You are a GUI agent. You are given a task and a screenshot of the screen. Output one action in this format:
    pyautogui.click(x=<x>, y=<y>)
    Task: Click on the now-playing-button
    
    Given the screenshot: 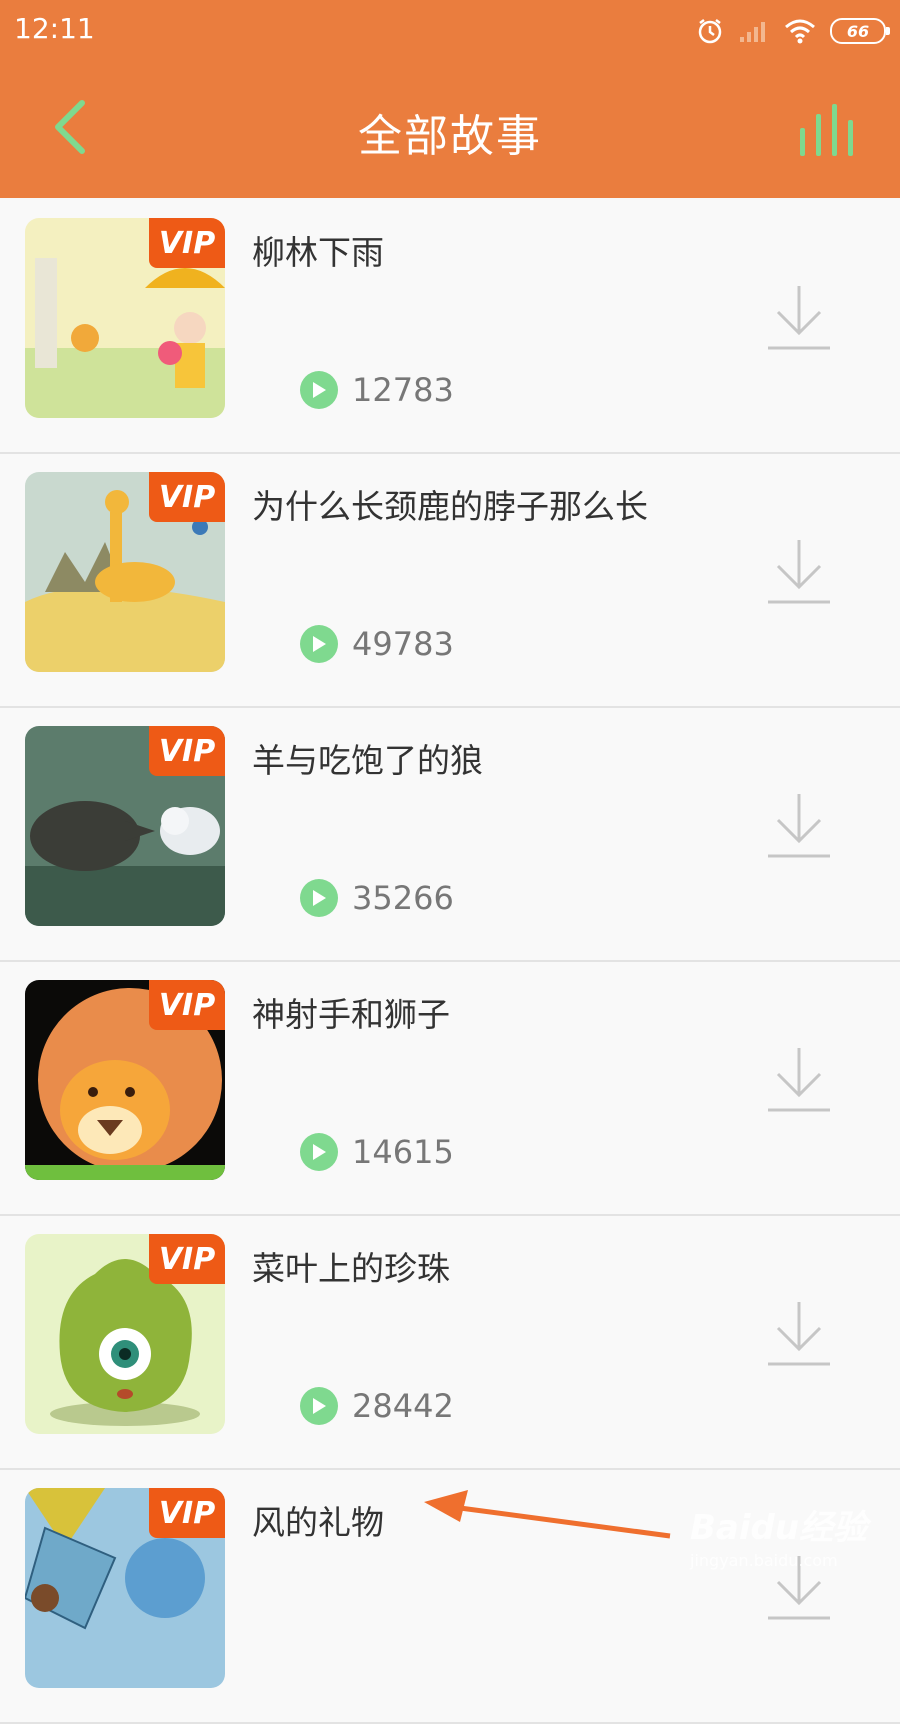 What is the action you would take?
    pyautogui.click(x=831, y=129)
    